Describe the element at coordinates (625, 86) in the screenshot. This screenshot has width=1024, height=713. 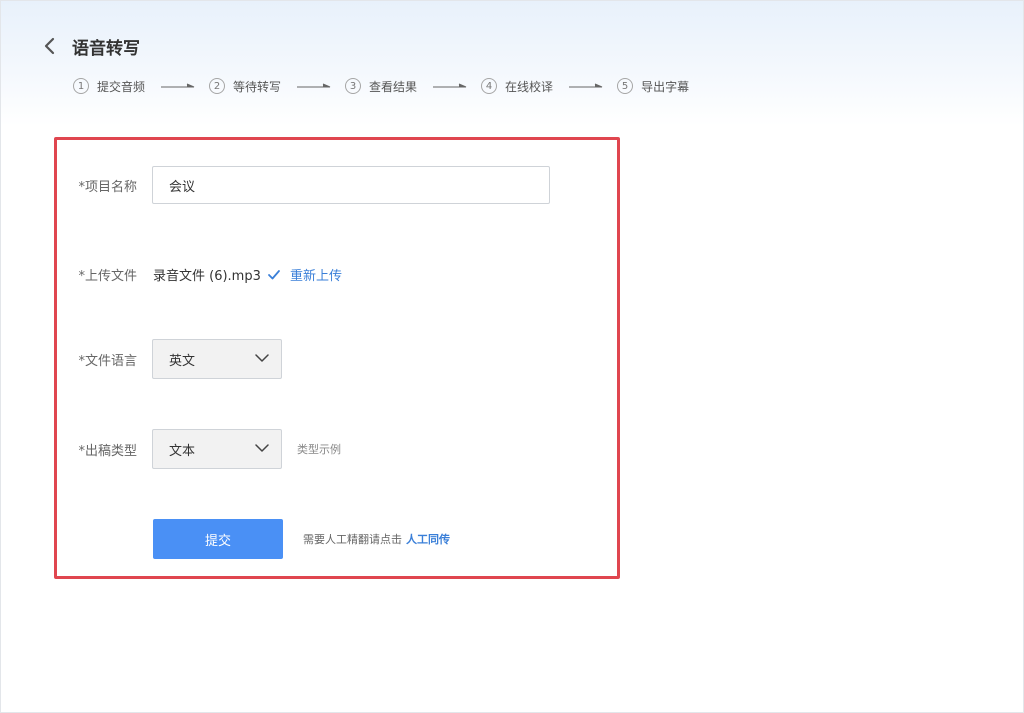
I see `step-number: 5` at that location.